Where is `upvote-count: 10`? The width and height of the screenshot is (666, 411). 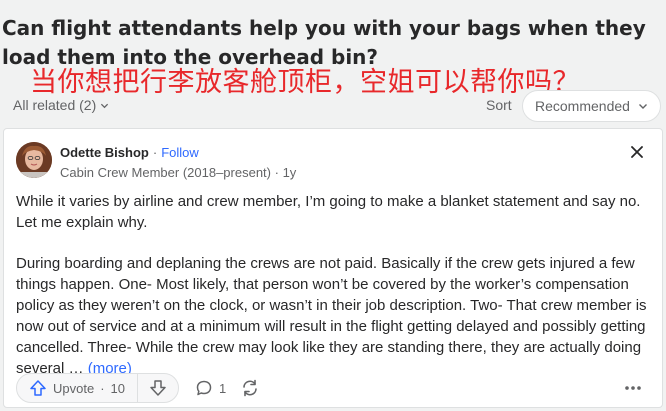 upvote-count: 10 is located at coordinates (118, 388).